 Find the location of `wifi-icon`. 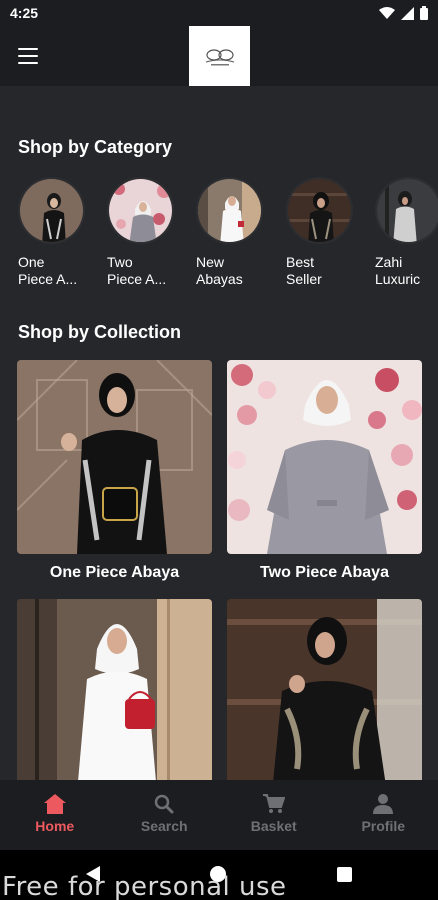

wifi-icon is located at coordinates (387, 13).